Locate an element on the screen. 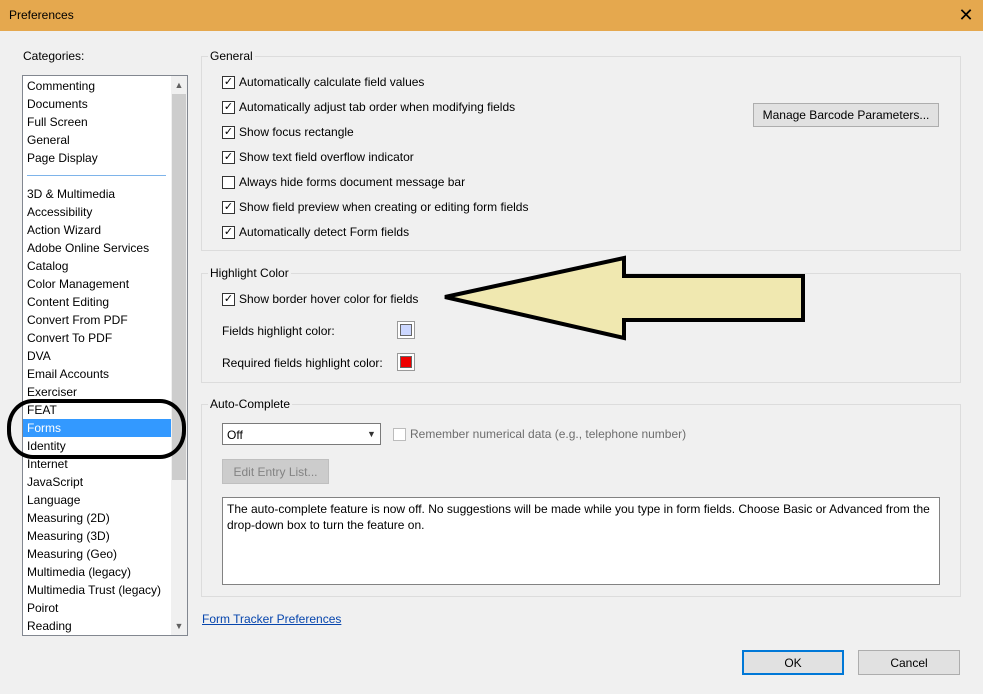  annotation-arrow is located at coordinates (624, 298).